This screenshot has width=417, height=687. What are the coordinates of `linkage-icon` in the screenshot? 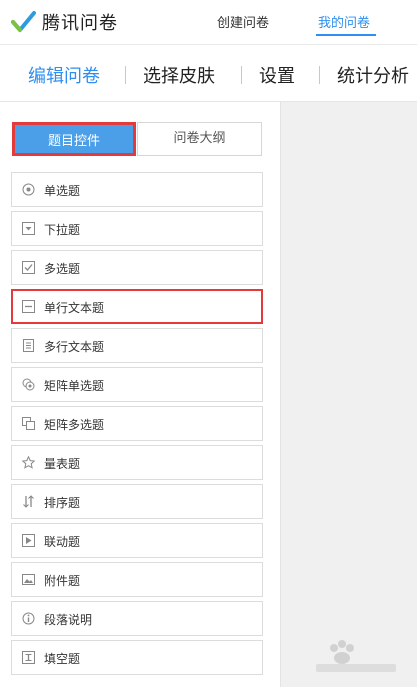 It's located at (28, 540).